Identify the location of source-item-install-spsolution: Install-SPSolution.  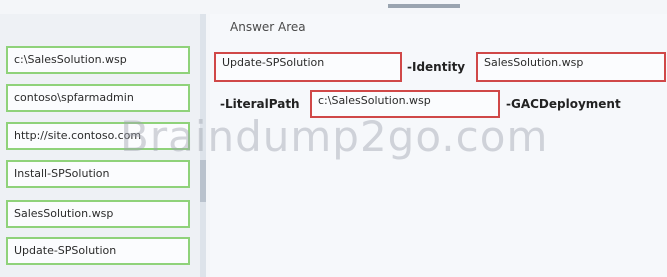
(98, 174).